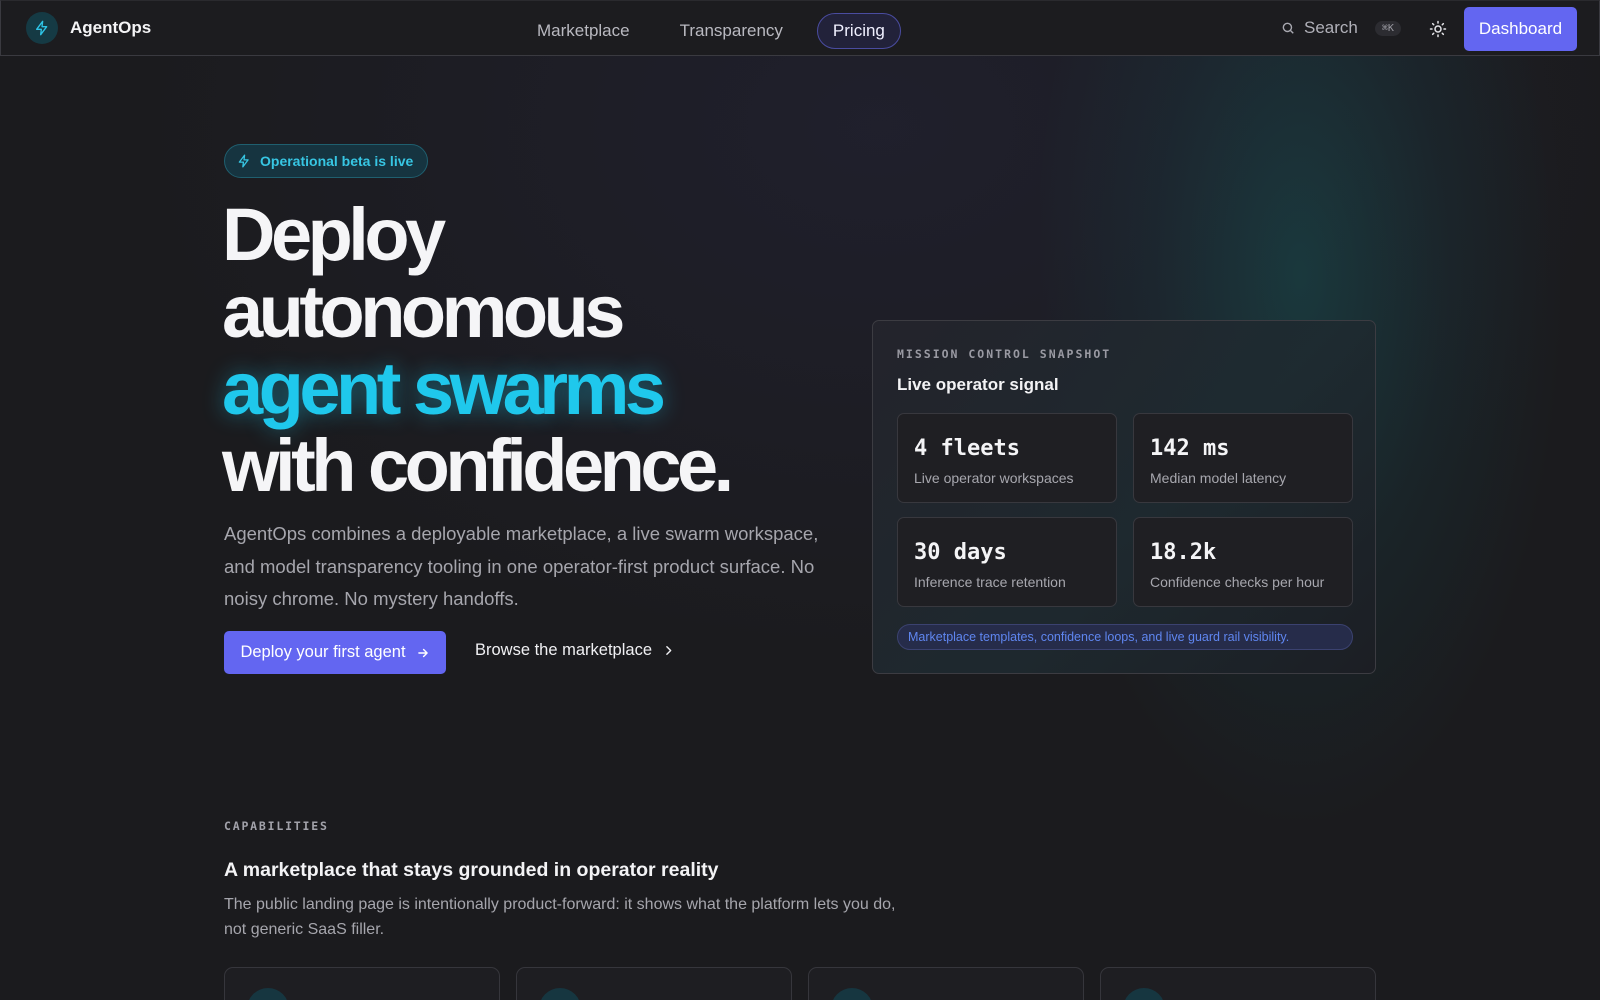 The height and width of the screenshot is (1000, 1600). Describe the element at coordinates (960, 552) in the screenshot. I see `stat-value: 30 days` at that location.